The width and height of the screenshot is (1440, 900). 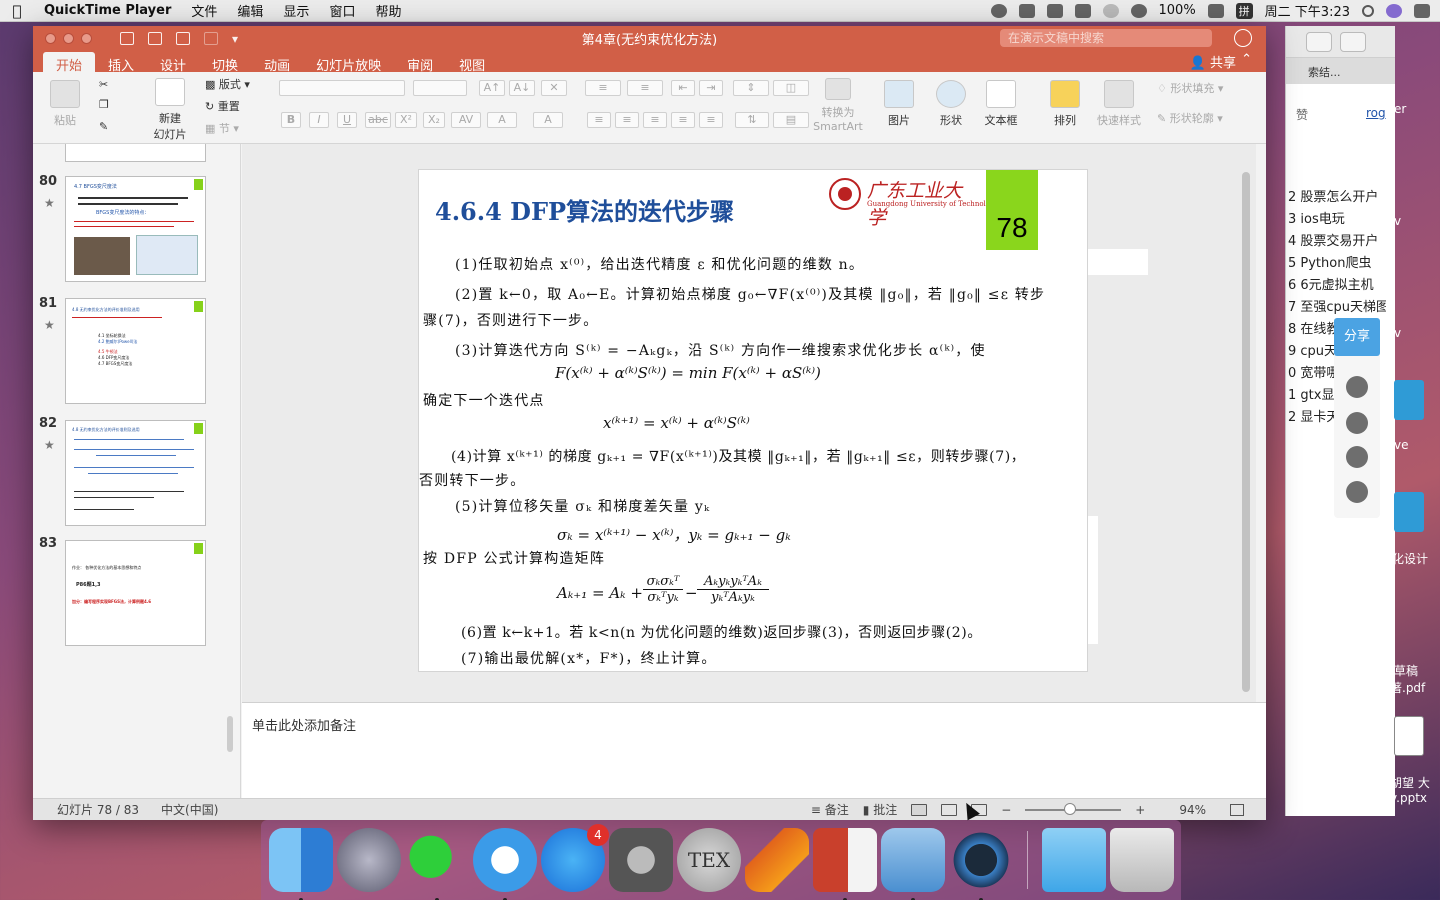 I want to click on comments-toggle-button: ▮ 批注, so click(x=880, y=809).